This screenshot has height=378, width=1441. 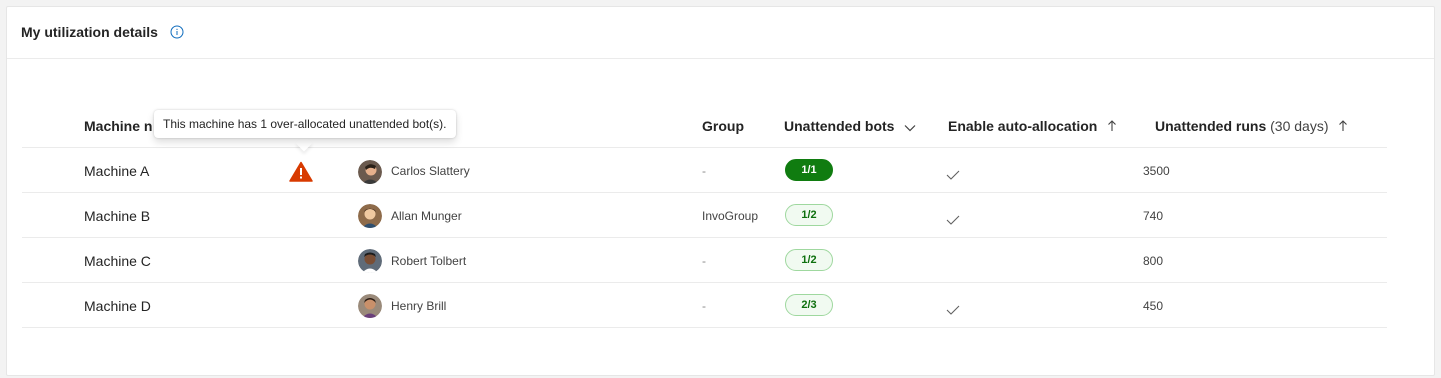 I want to click on user-name: Allan Munger, so click(x=426, y=216).